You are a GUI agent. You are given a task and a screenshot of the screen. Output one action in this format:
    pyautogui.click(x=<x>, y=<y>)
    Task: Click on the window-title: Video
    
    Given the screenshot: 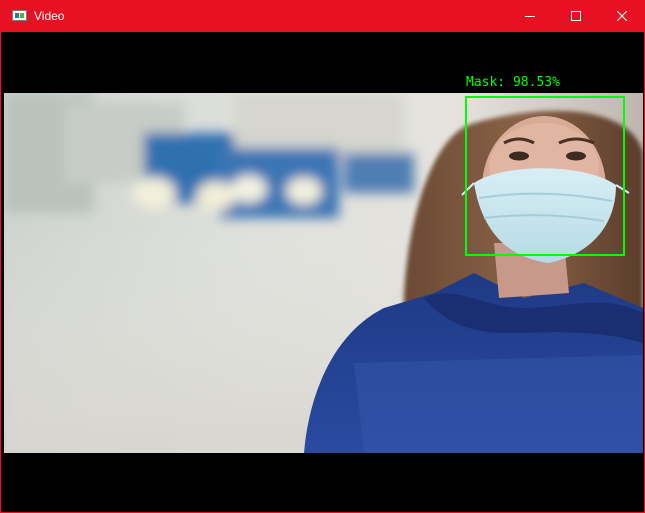 What is the action you would take?
    pyautogui.click(x=49, y=16)
    